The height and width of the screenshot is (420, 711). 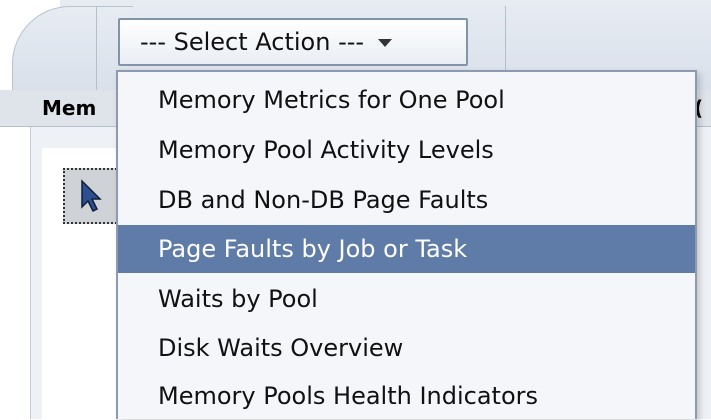 What do you see at coordinates (406, 249) in the screenshot?
I see `menu-item-page-faults-by-job: Page Faults by Job or Task` at bounding box center [406, 249].